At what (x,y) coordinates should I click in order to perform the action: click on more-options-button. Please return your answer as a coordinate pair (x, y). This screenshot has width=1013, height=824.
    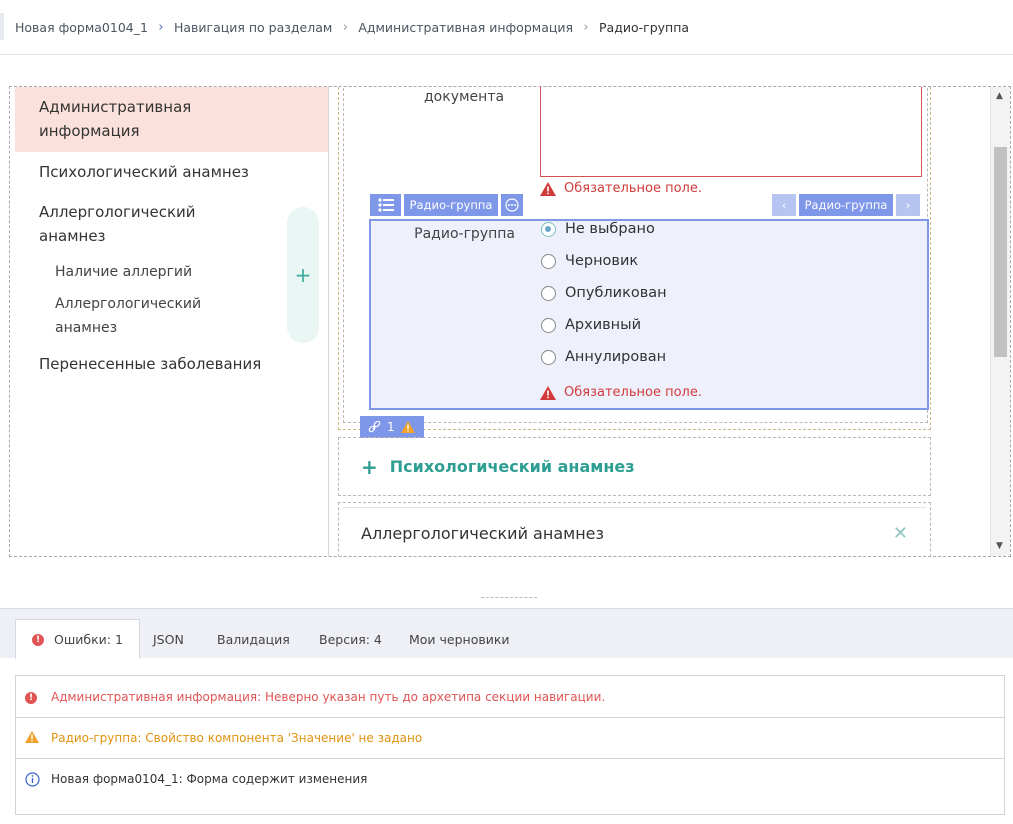
    Looking at the image, I should click on (512, 205).